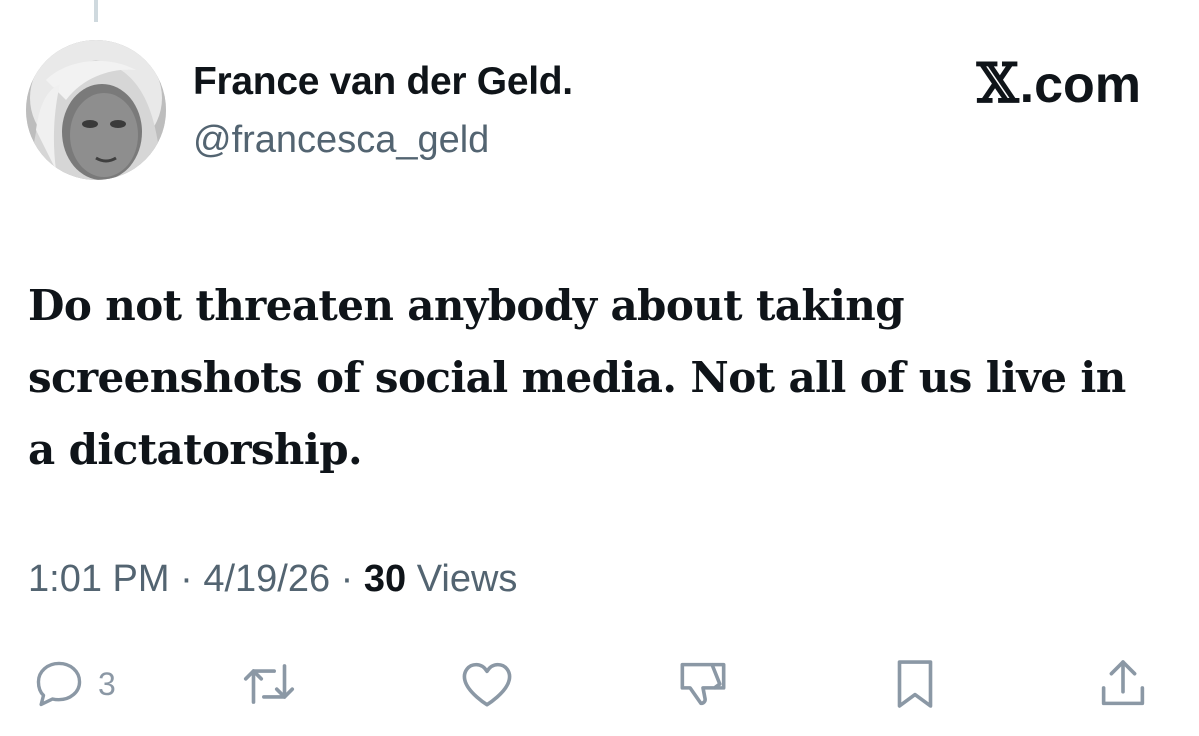 The width and height of the screenshot is (1199, 736). What do you see at coordinates (383, 82) in the screenshot?
I see `author-display-name: France van der Geld.` at bounding box center [383, 82].